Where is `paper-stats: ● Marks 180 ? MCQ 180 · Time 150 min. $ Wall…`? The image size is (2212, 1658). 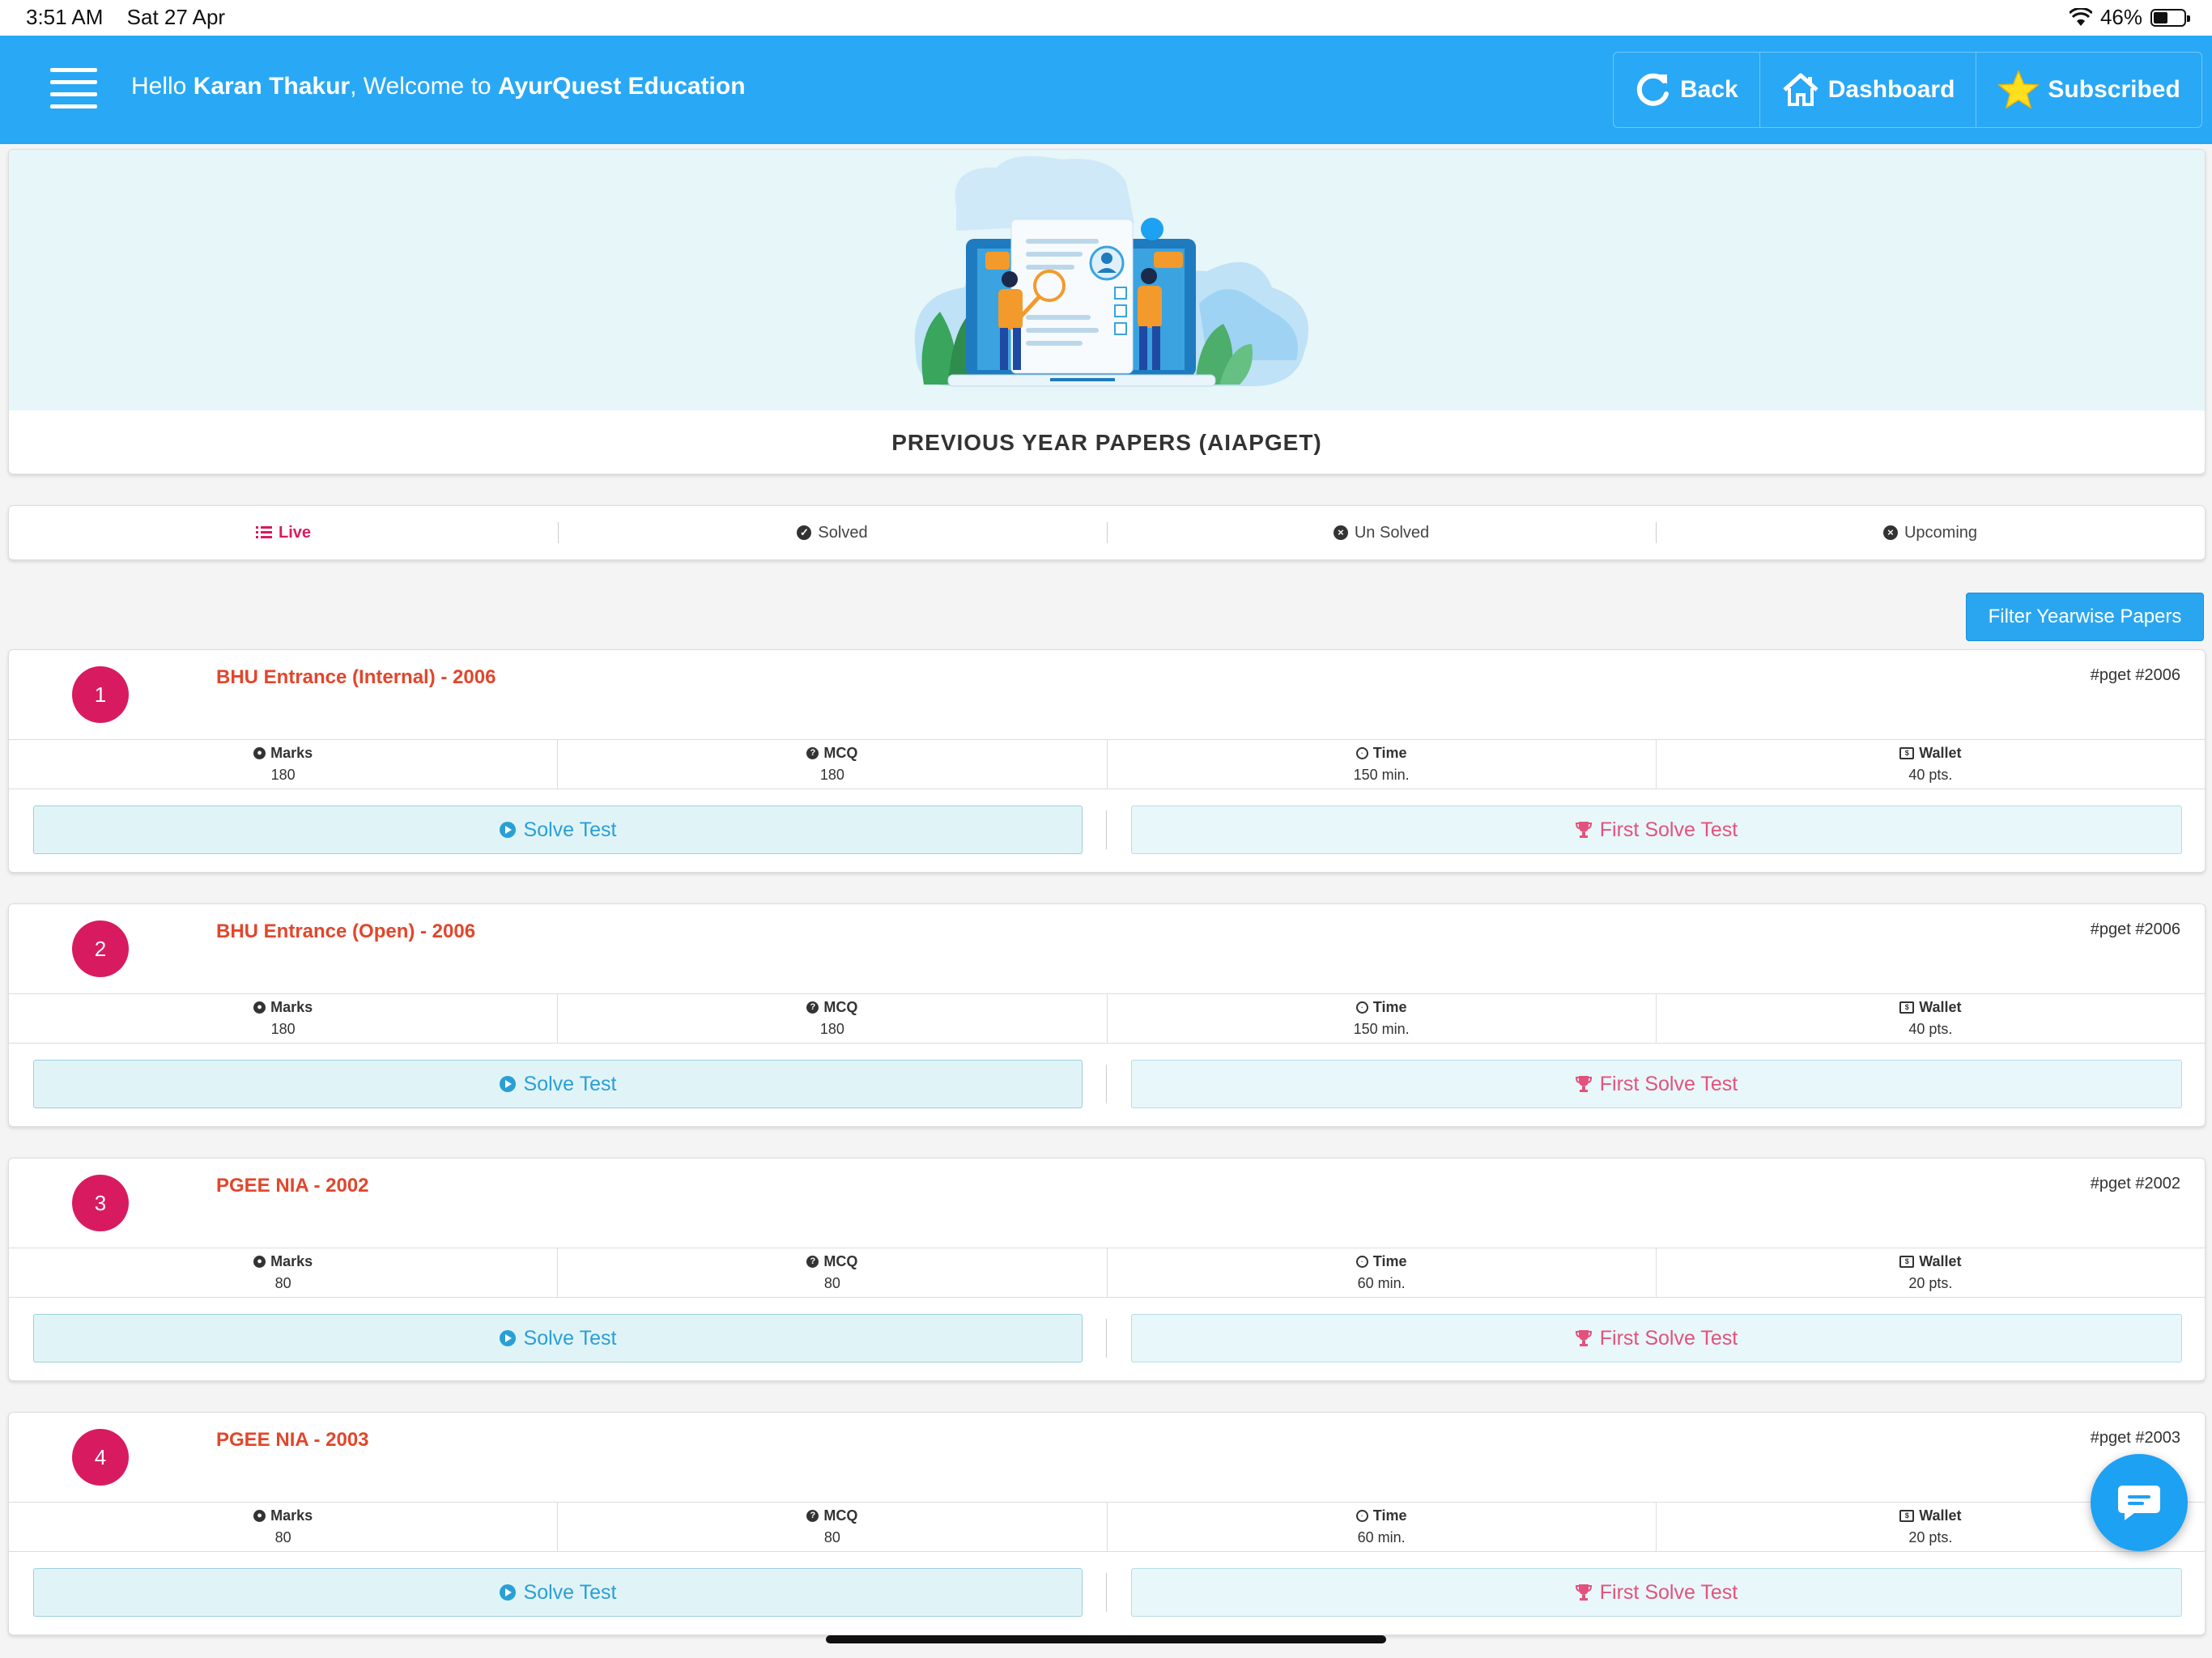
paper-stats: ● Marks 180 ? MCQ 180 · Time 150 min. $ Wall… is located at coordinates (1107, 764).